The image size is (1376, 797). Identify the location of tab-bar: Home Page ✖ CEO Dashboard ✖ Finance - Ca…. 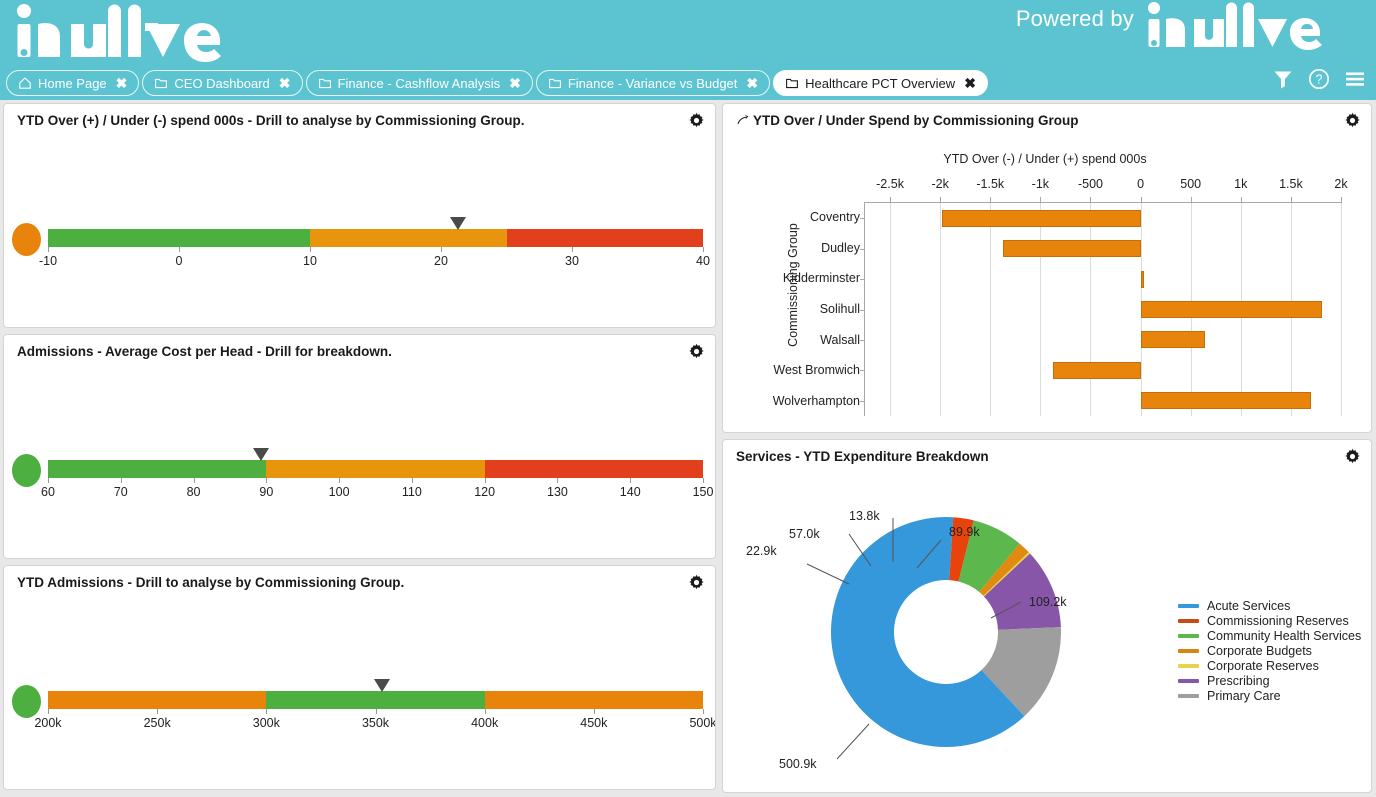
(497, 83).